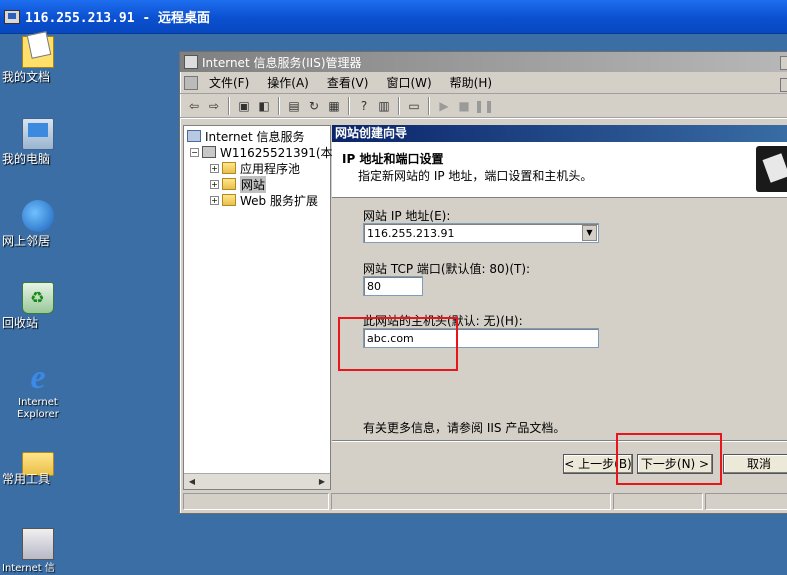  What do you see at coordinates (481, 338) in the screenshot?
I see `host-header-input: abc.com` at bounding box center [481, 338].